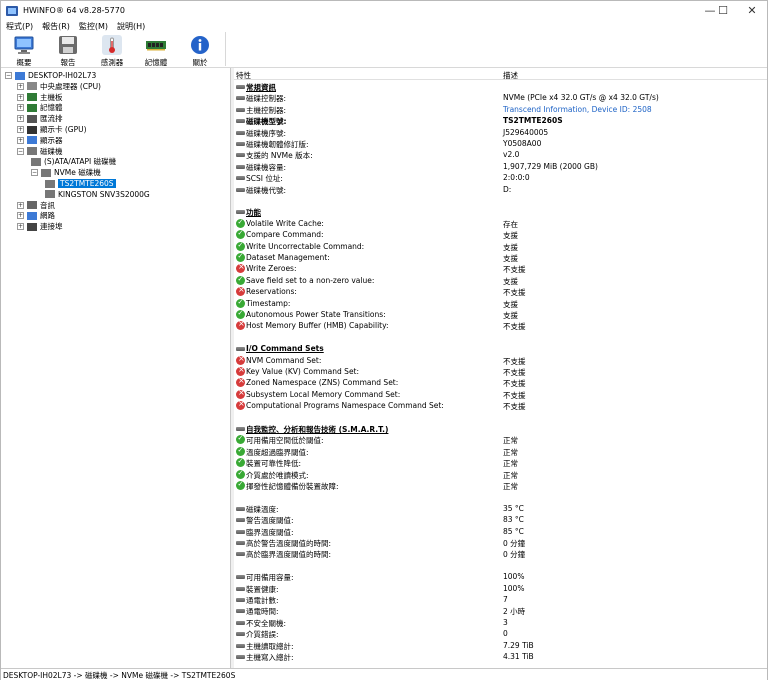  I want to click on menu-report: 報告(R), so click(56, 26).